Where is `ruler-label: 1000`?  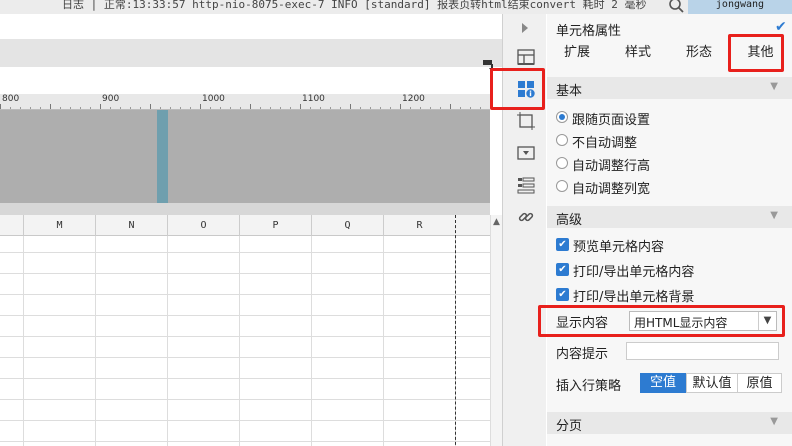
ruler-label: 1000 is located at coordinates (213, 99).